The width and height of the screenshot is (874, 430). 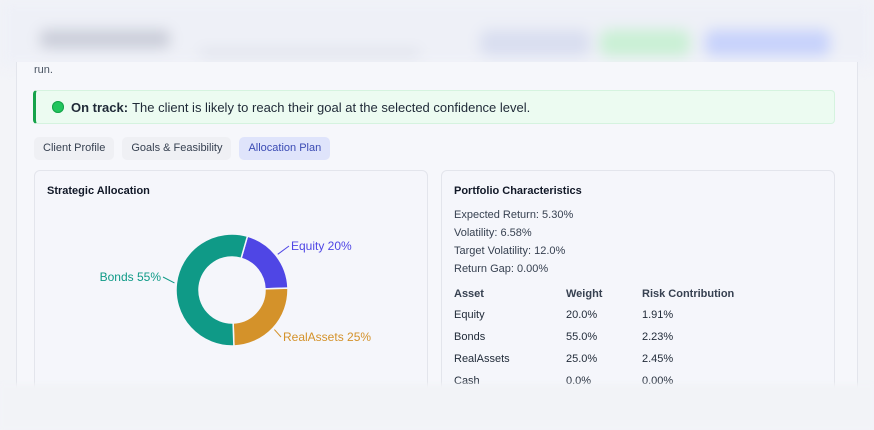 What do you see at coordinates (582, 315) in the screenshot?
I see `table-cell: 20.0%` at bounding box center [582, 315].